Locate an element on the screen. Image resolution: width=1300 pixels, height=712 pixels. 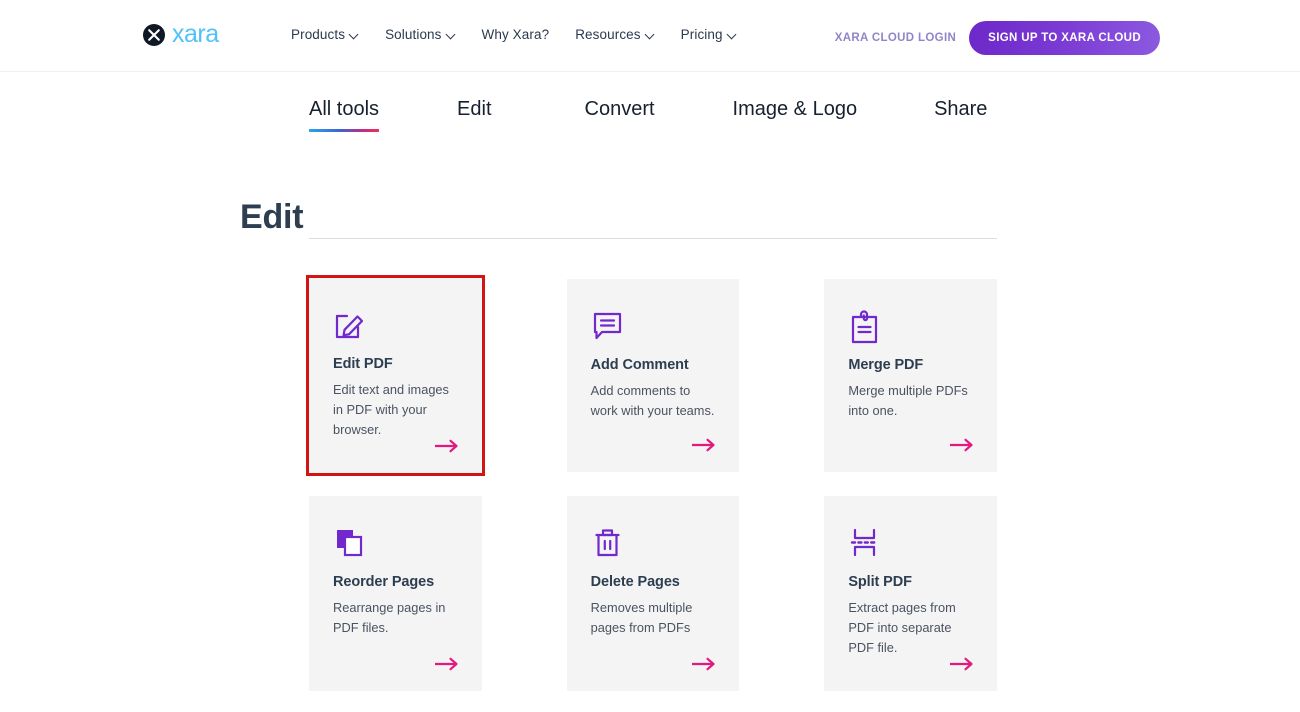
tab-image-and-logo: Image & Logo is located at coordinates (795, 115).